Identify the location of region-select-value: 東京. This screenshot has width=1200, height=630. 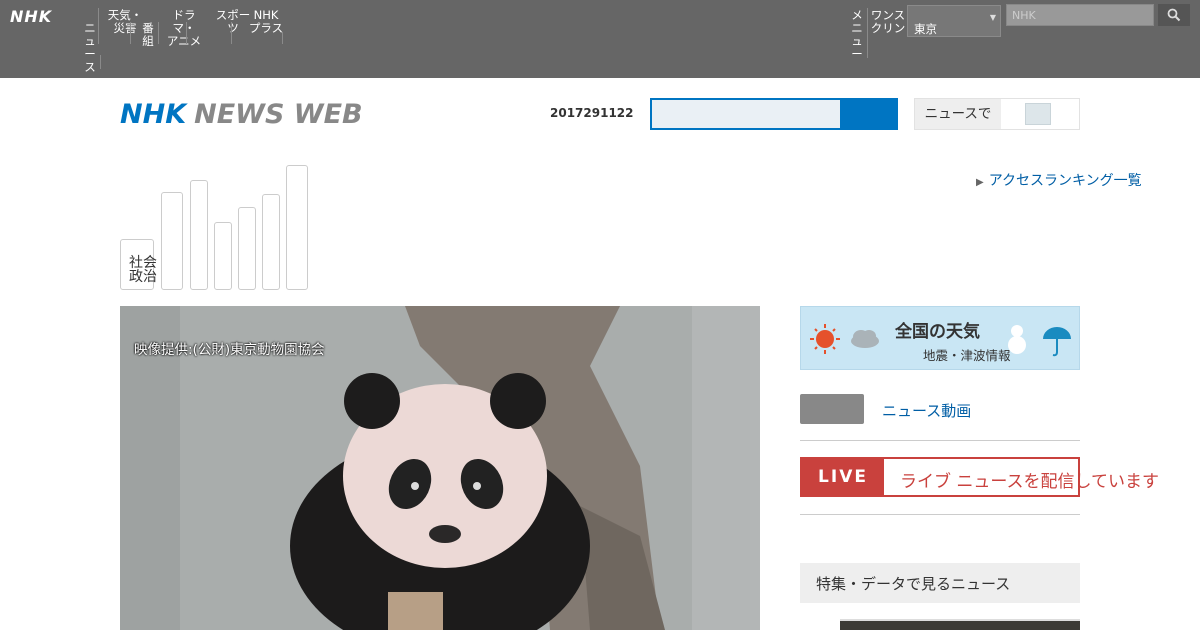
(925, 29).